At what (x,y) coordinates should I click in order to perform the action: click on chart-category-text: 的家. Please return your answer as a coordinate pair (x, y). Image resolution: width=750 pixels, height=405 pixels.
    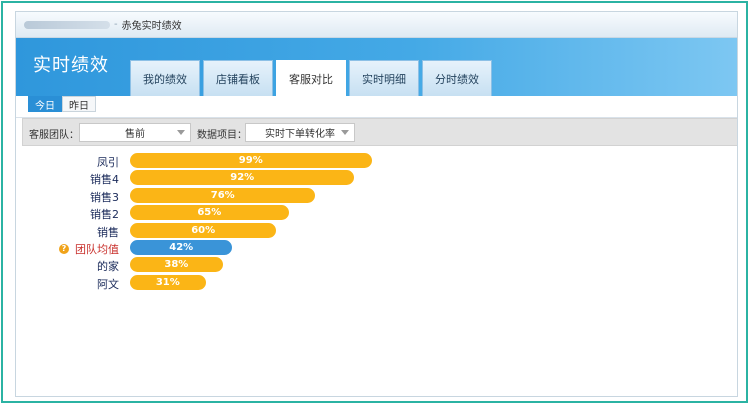
    Looking at the image, I should click on (108, 267).